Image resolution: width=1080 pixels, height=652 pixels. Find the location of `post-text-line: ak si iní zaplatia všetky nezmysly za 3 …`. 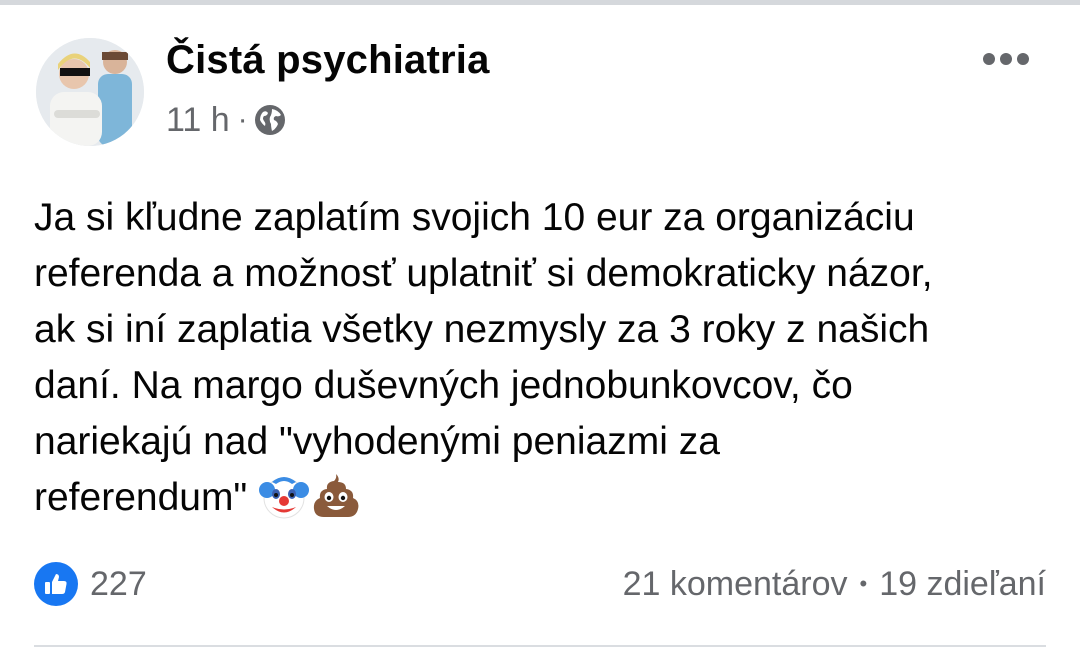

post-text-line: ak si iní zaplatia všetky nezmysly za 3 … is located at coordinates (482, 329).